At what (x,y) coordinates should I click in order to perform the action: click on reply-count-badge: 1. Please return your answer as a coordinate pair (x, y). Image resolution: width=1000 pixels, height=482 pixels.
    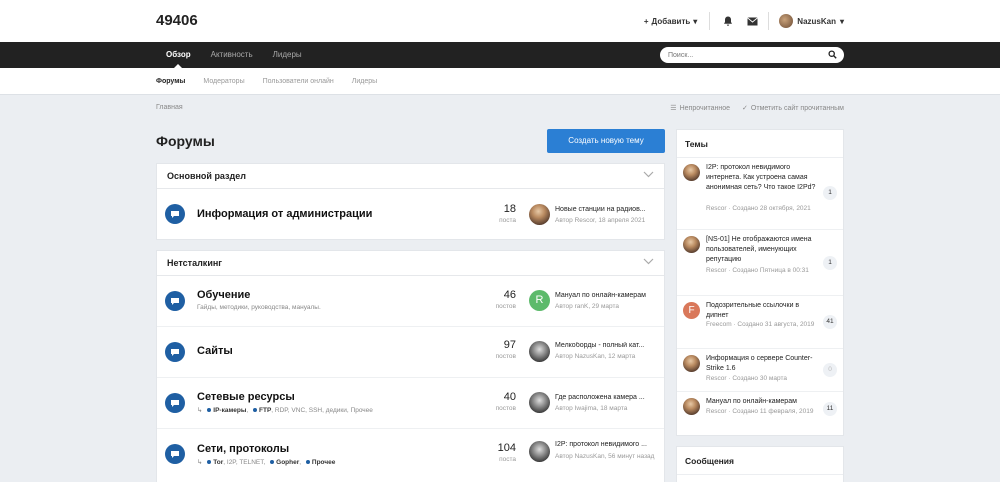
    Looking at the image, I should click on (830, 193).